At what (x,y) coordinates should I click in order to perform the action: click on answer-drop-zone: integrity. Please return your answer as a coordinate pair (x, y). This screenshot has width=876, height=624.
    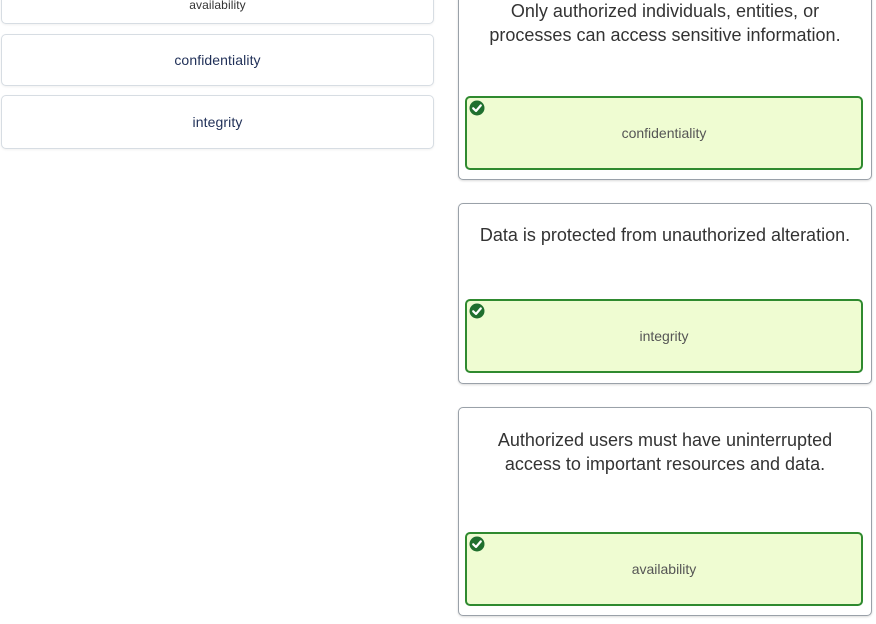
    Looking at the image, I should click on (664, 336).